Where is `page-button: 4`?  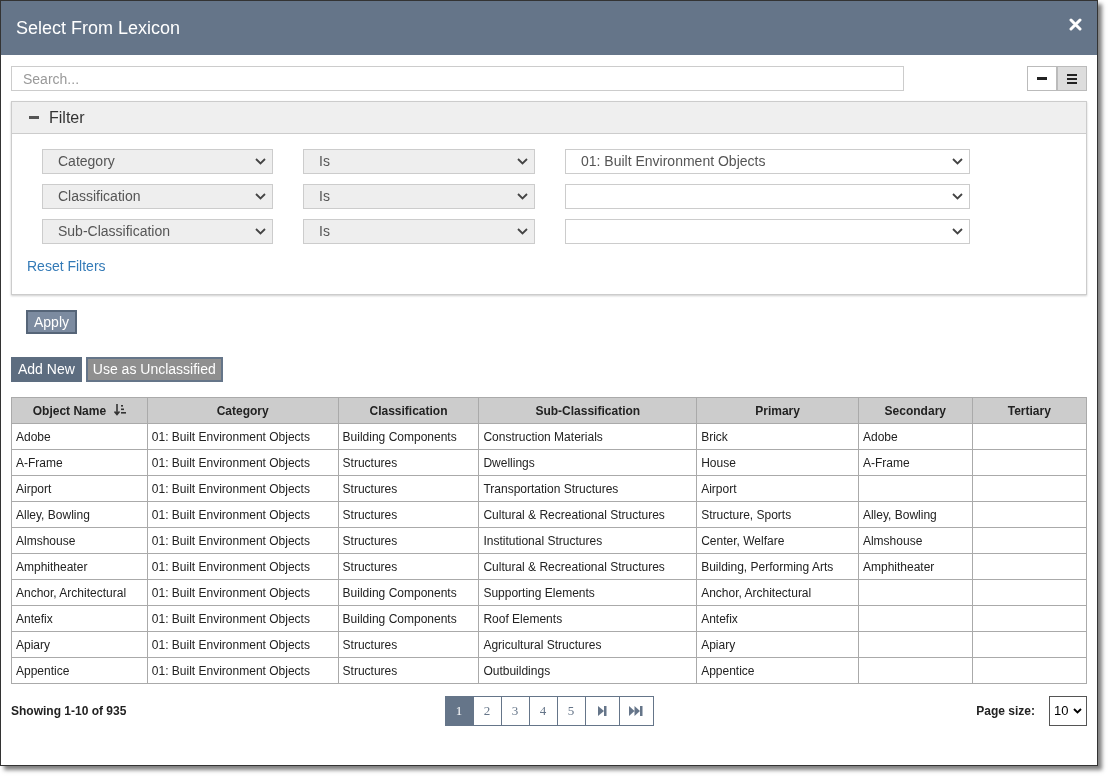 page-button: 4 is located at coordinates (543, 711).